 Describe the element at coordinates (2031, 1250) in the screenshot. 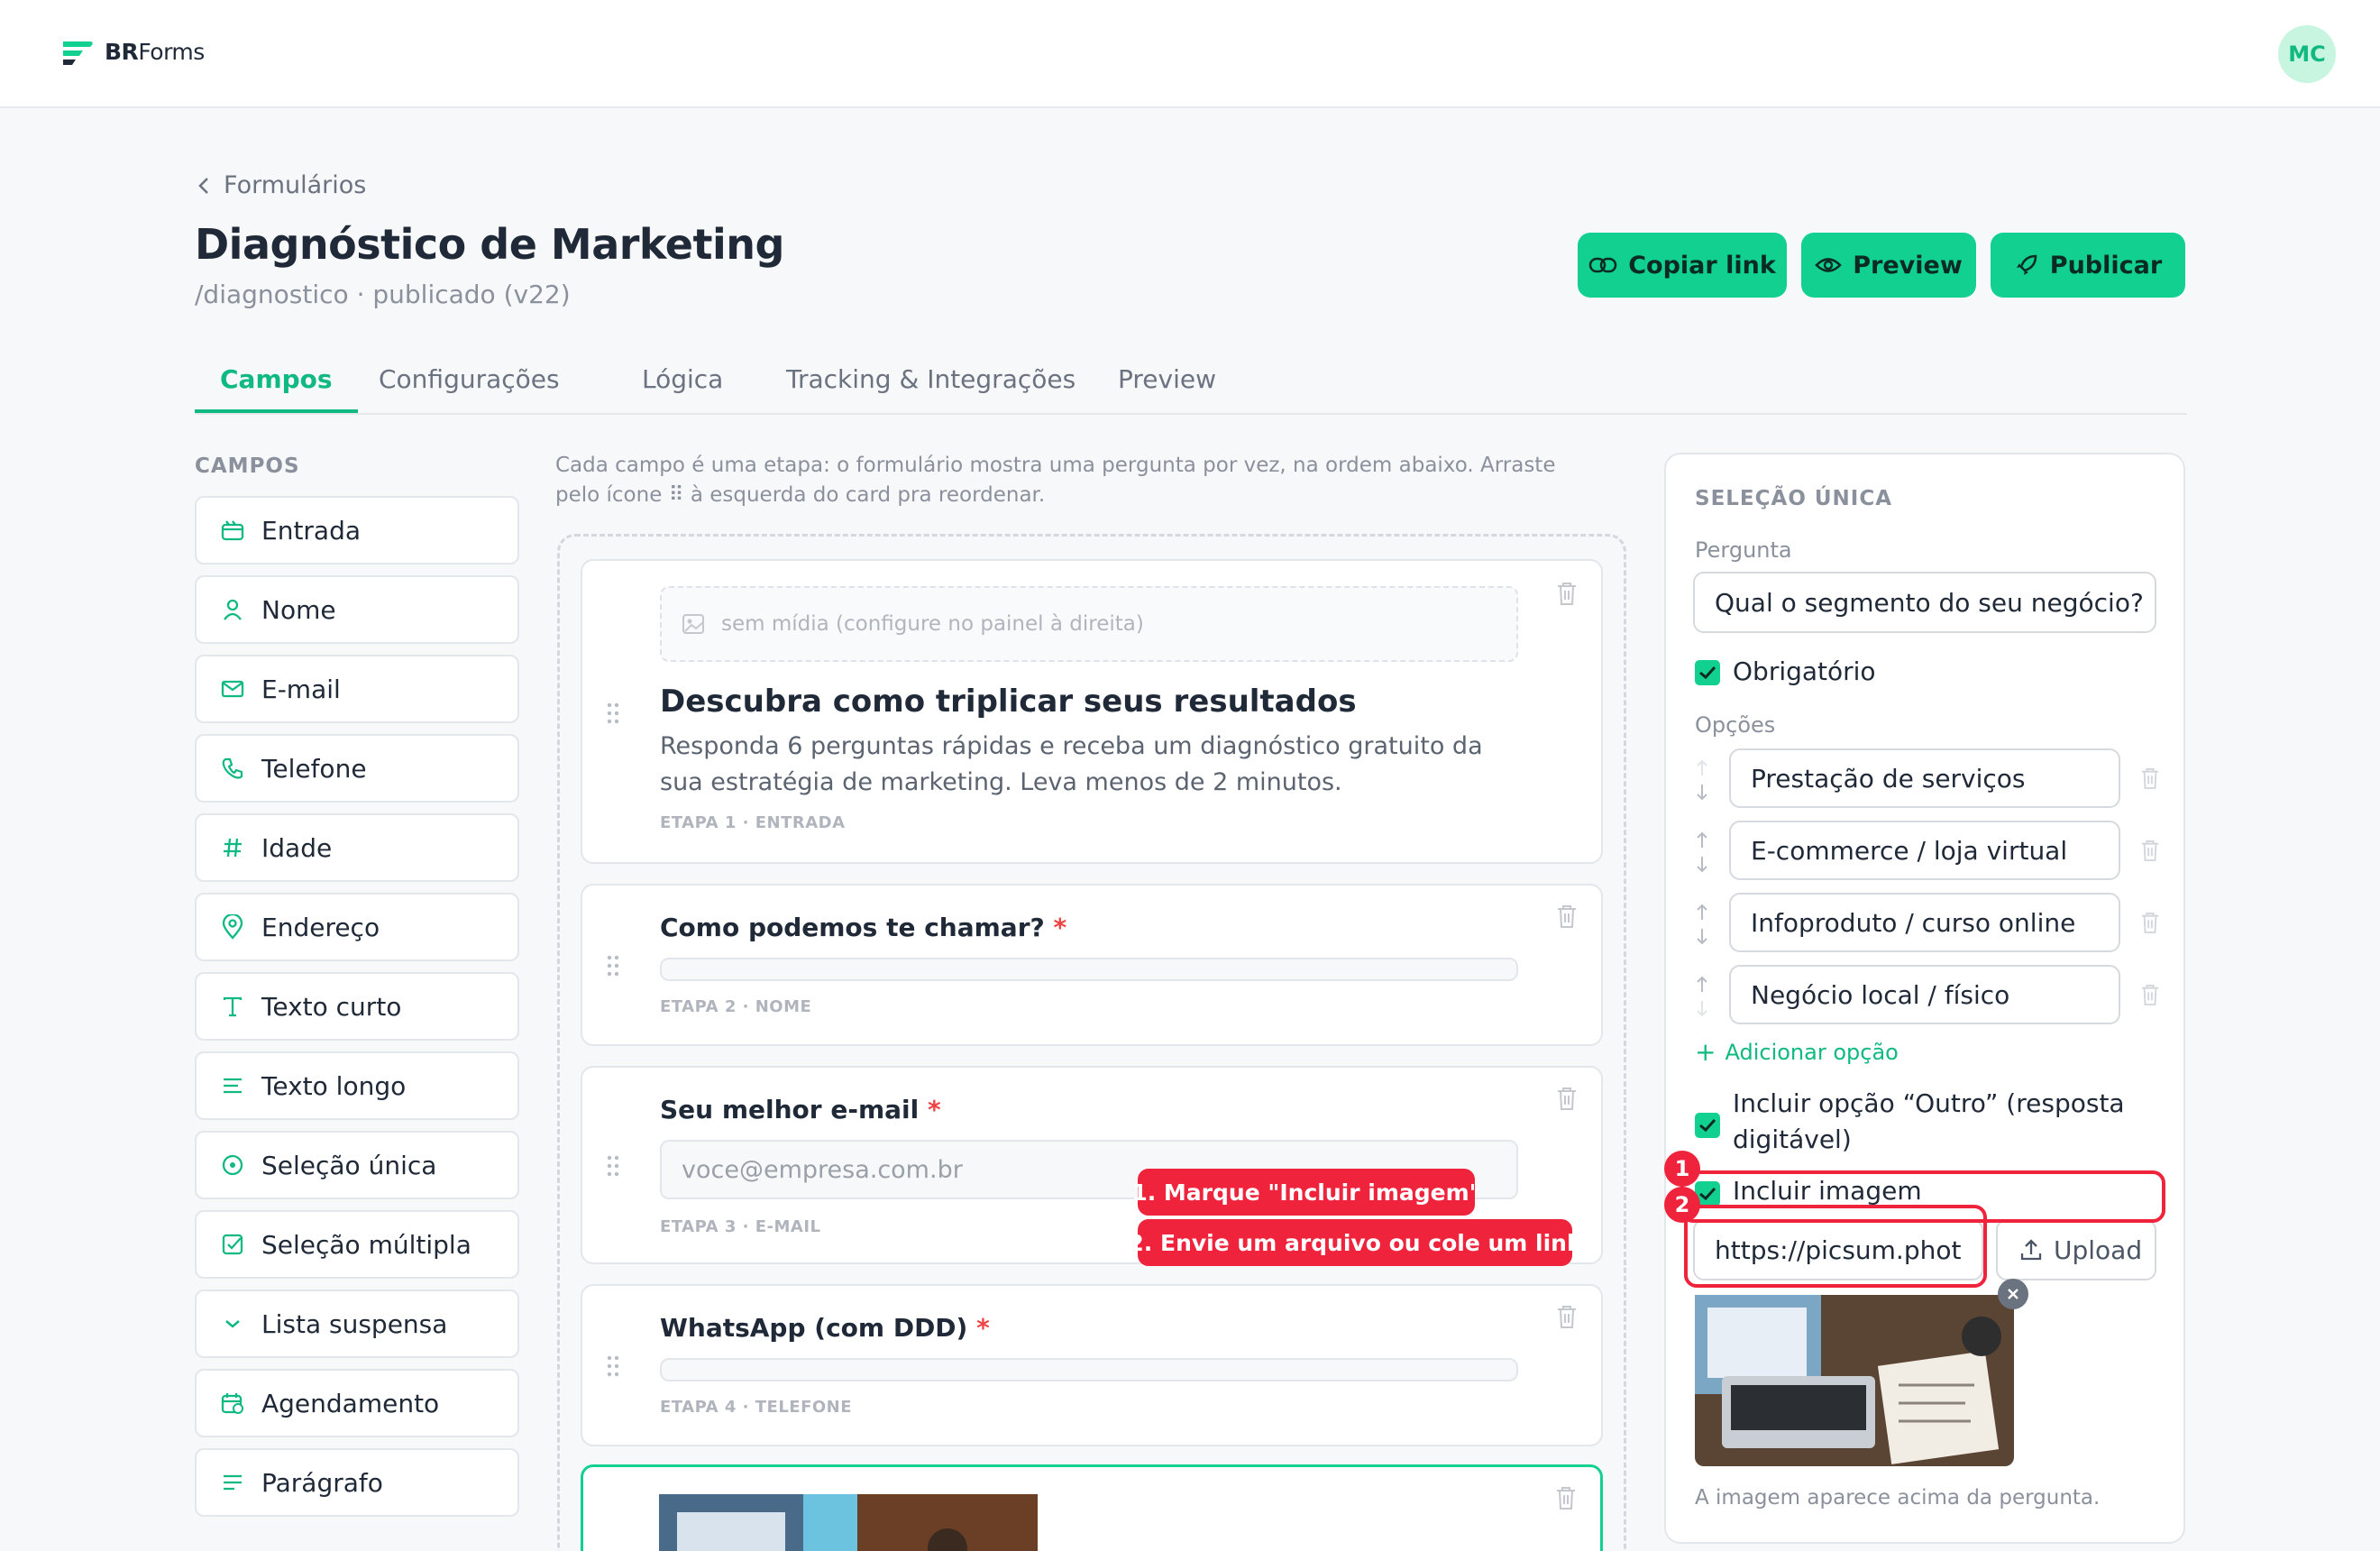

I see `upload-icon` at that location.